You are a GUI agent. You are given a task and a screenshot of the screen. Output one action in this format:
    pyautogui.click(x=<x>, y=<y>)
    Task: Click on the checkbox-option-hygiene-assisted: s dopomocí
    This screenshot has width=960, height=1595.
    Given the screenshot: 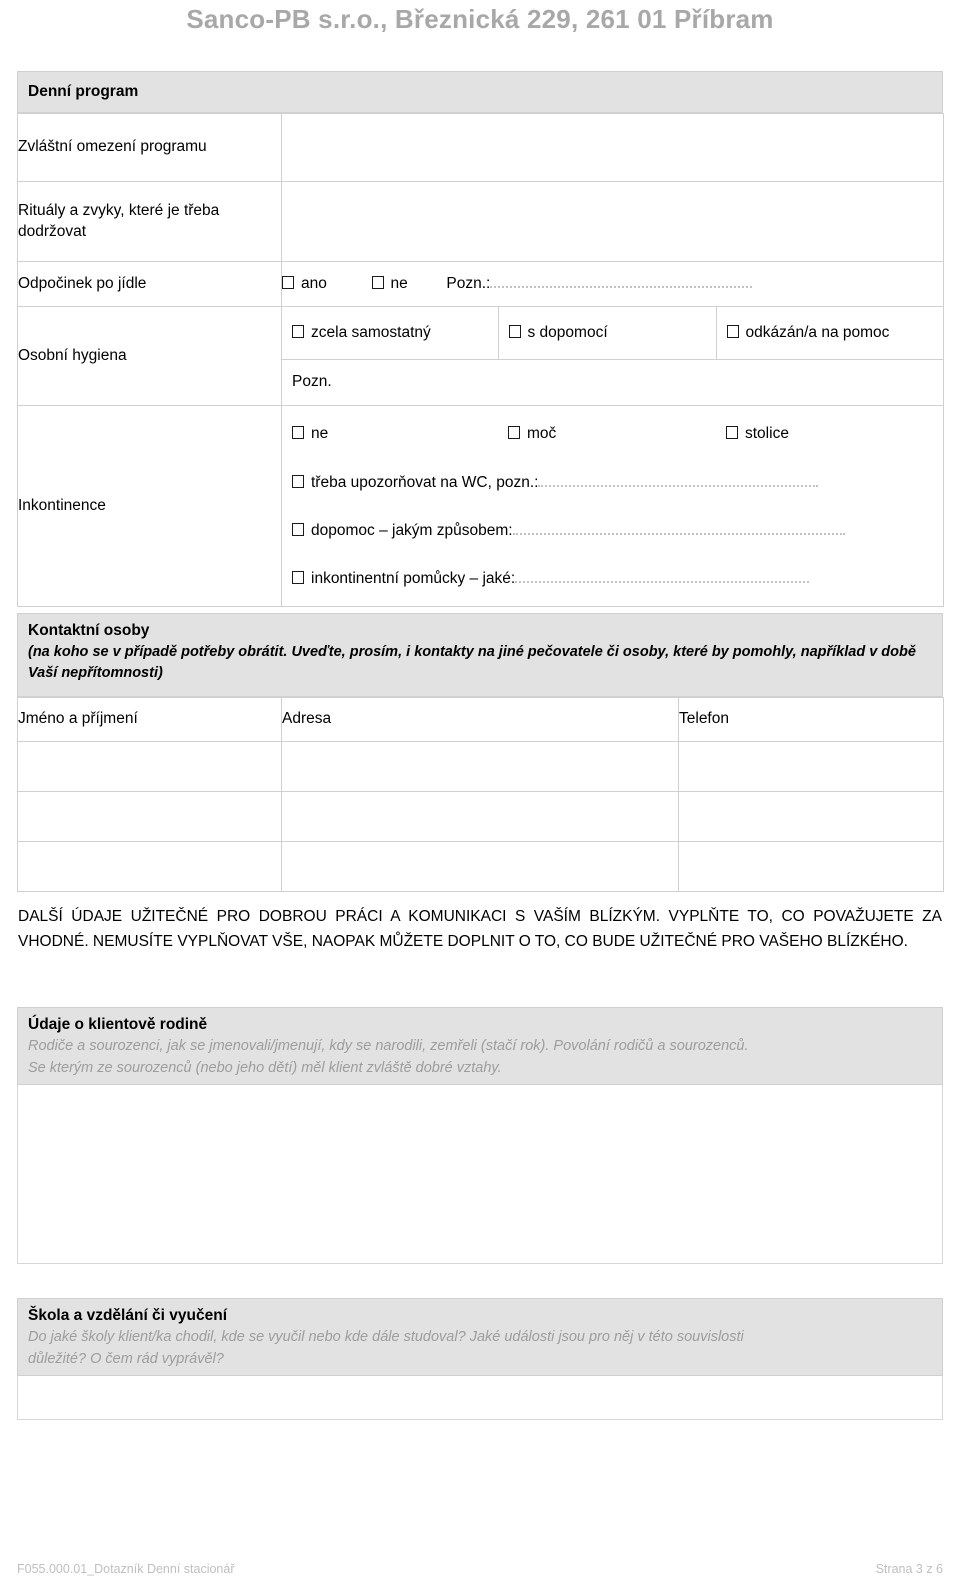 What is the action you would take?
    pyautogui.click(x=607, y=333)
    